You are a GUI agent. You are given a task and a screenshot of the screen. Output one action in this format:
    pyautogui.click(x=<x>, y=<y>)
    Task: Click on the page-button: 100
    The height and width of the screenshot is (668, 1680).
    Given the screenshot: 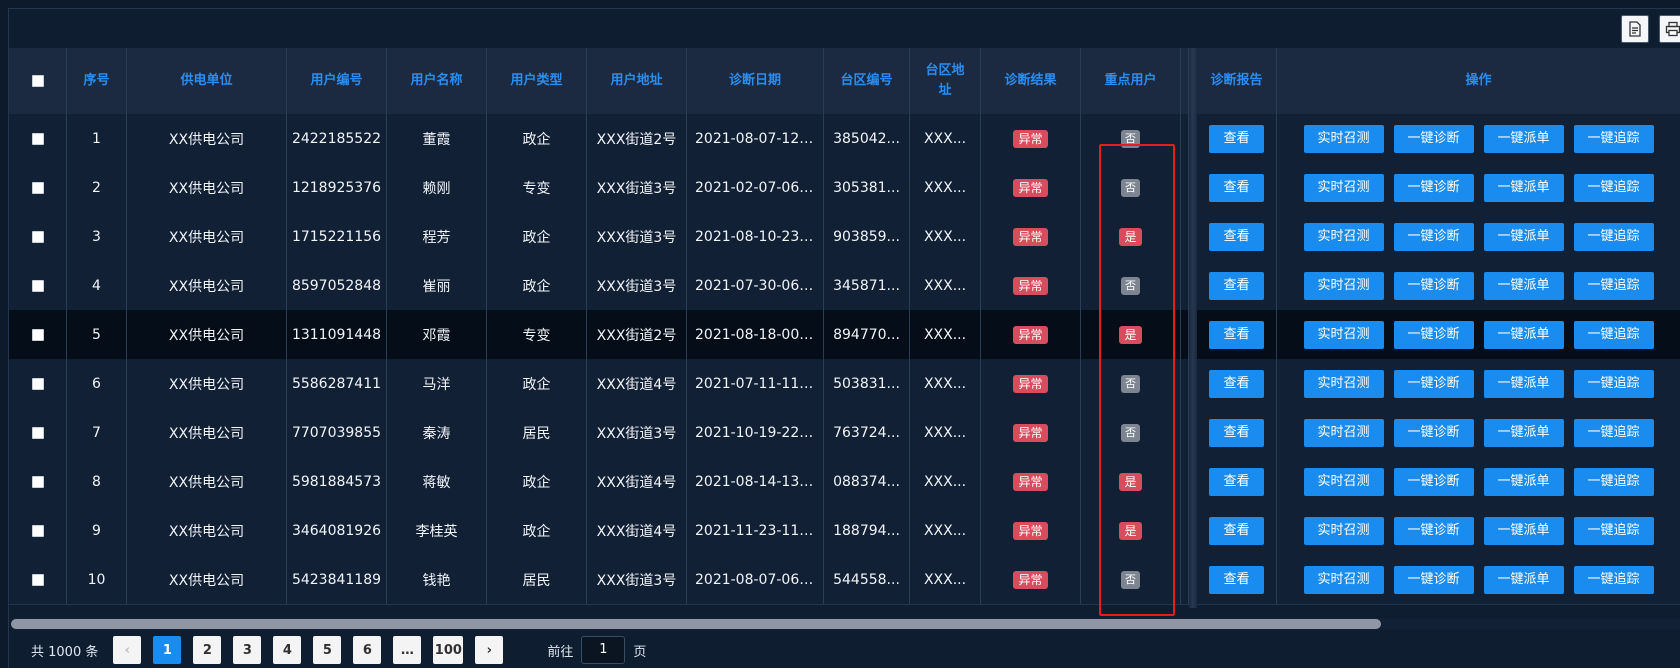 What is the action you would take?
    pyautogui.click(x=448, y=650)
    